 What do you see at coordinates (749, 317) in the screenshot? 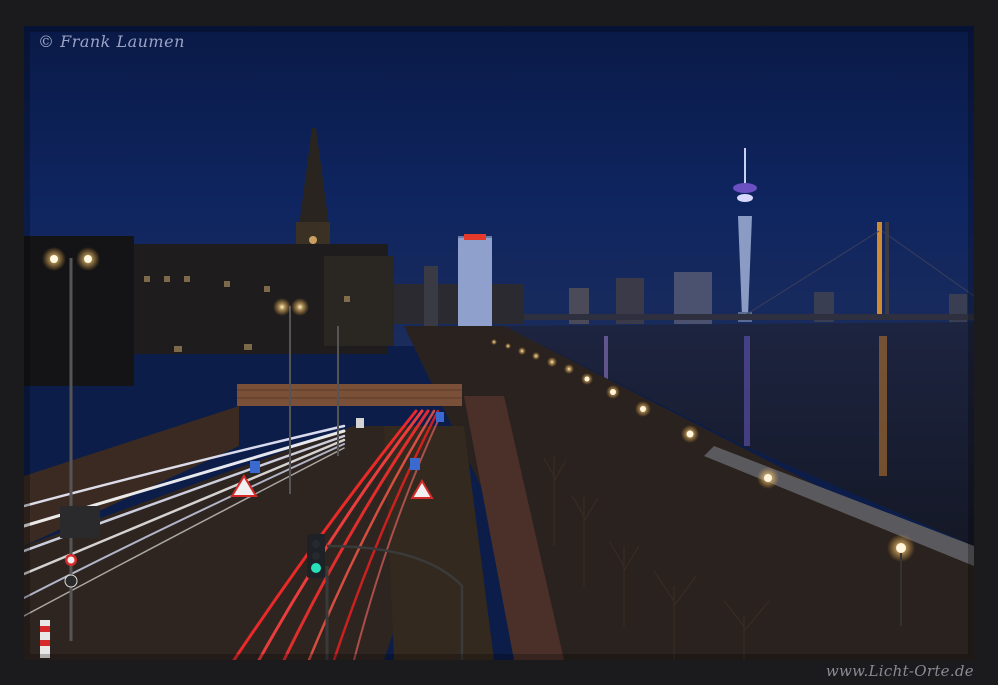
I see `bridge-deck` at bounding box center [749, 317].